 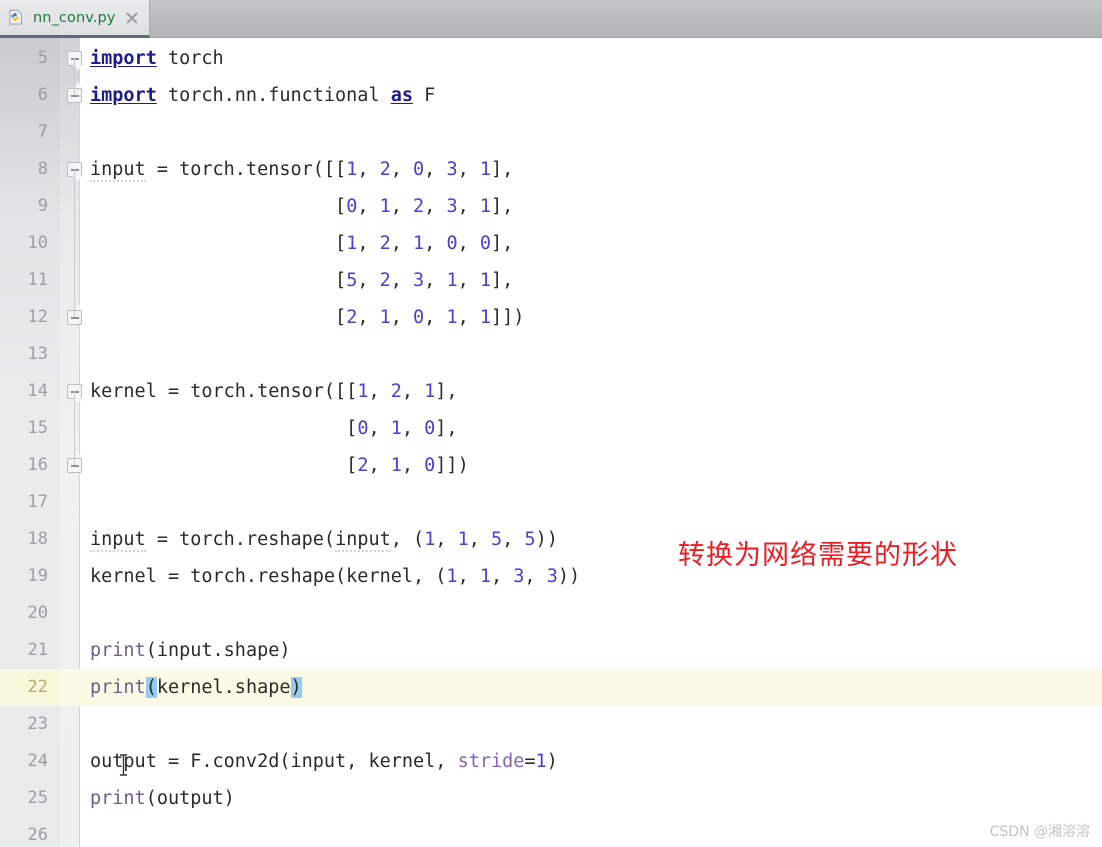 I want to click on line-number: 10, so click(x=37, y=243).